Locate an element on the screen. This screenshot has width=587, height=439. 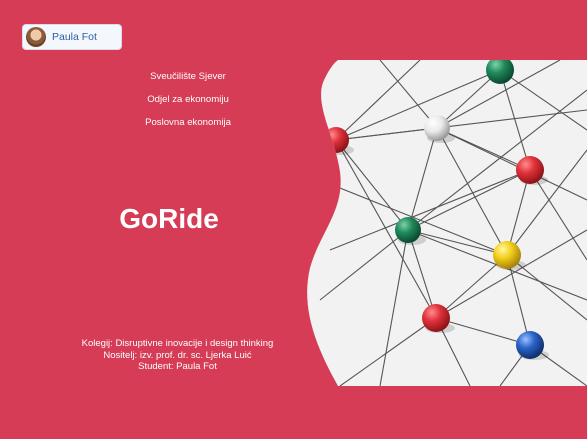
institution-line-department: Odjel za ekonomiju is located at coordinates (188, 99).